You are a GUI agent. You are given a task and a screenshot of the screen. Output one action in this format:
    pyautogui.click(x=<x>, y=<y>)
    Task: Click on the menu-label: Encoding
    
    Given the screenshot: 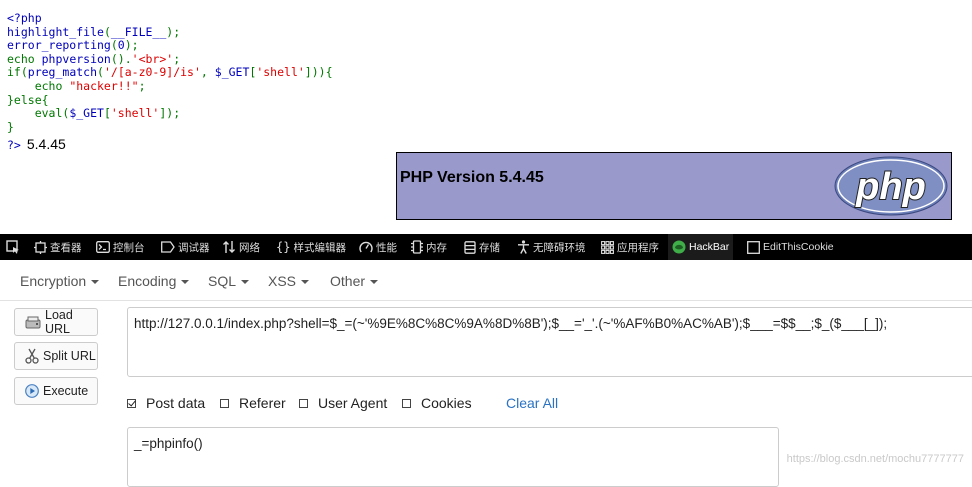 What is the action you would take?
    pyautogui.click(x=147, y=281)
    